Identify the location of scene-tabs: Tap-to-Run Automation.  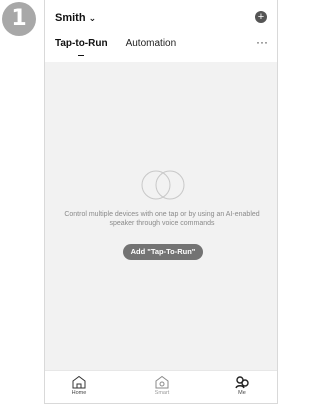
(115, 43).